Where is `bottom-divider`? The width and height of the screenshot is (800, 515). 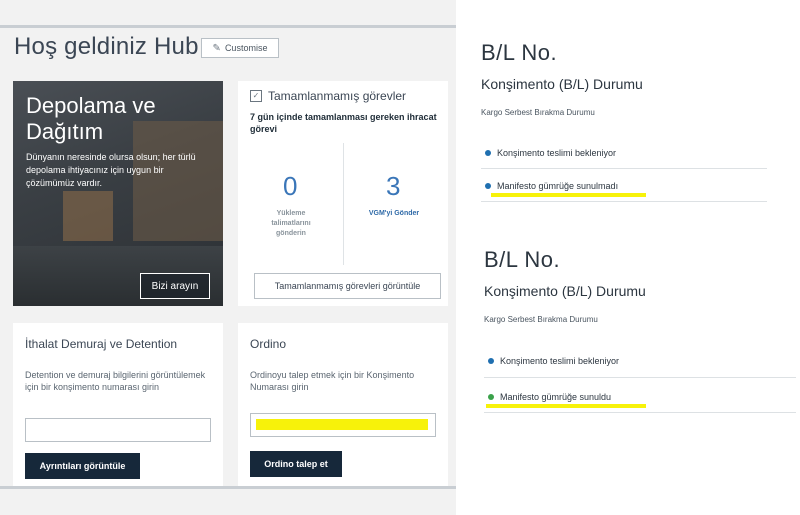
bottom-divider is located at coordinates (228, 487).